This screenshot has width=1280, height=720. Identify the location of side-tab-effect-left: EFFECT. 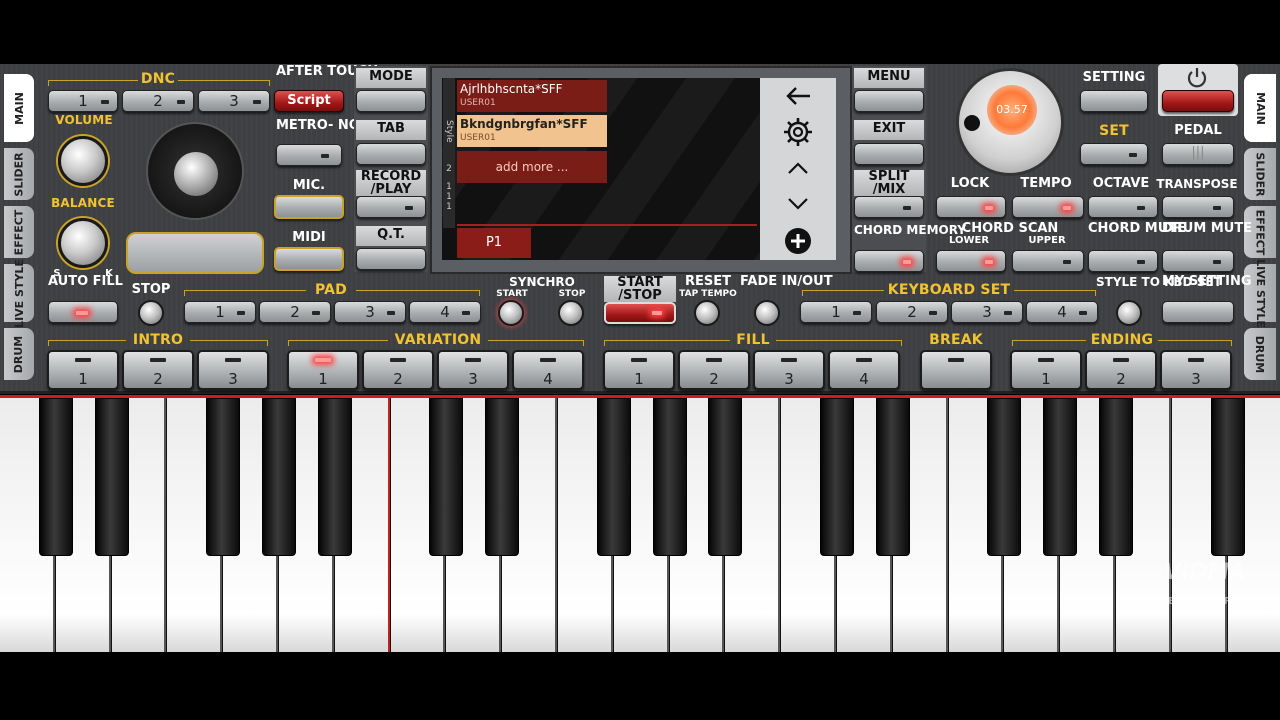
(19, 232).